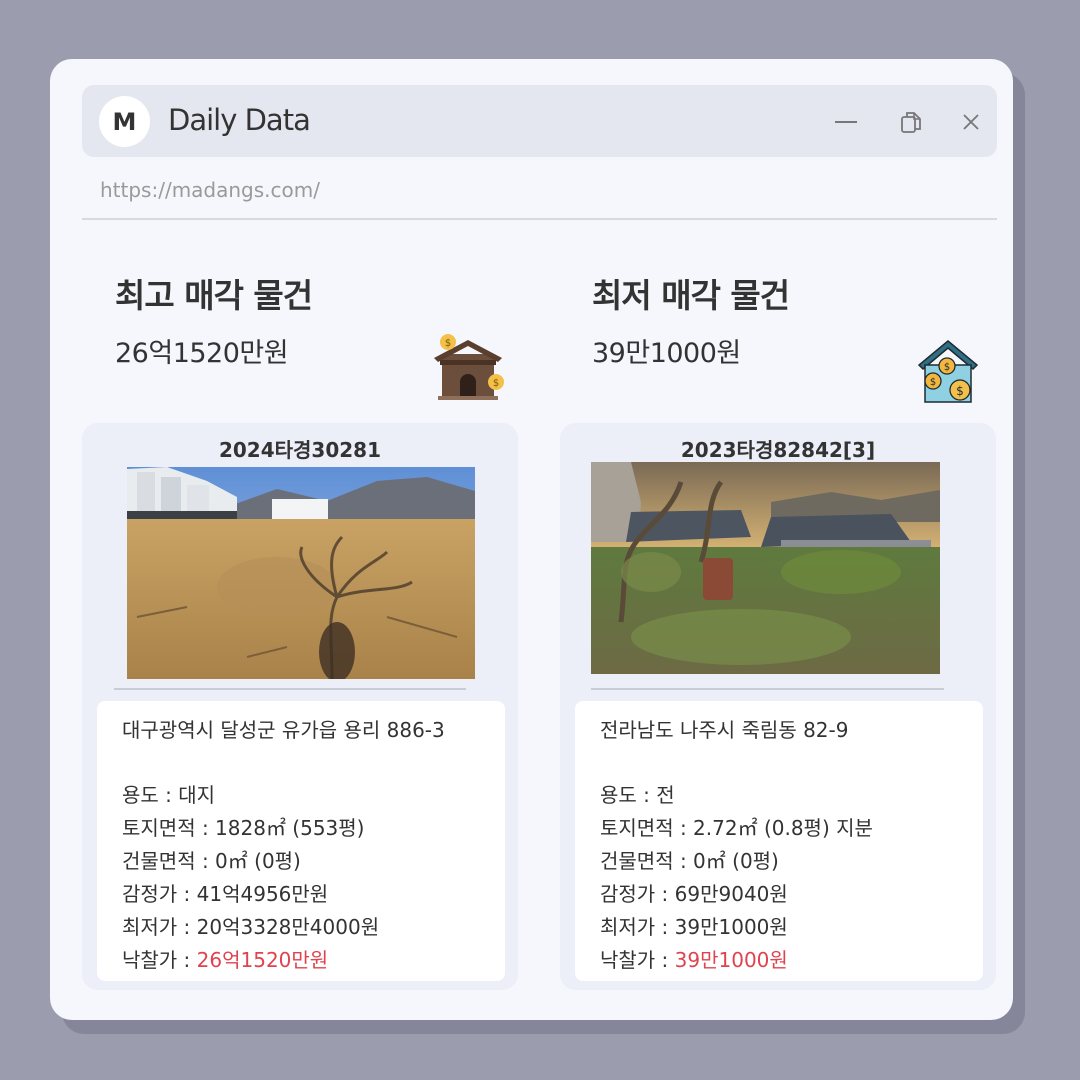  Describe the element at coordinates (210, 190) in the screenshot. I see `url-text: https://madangs.com/` at that location.